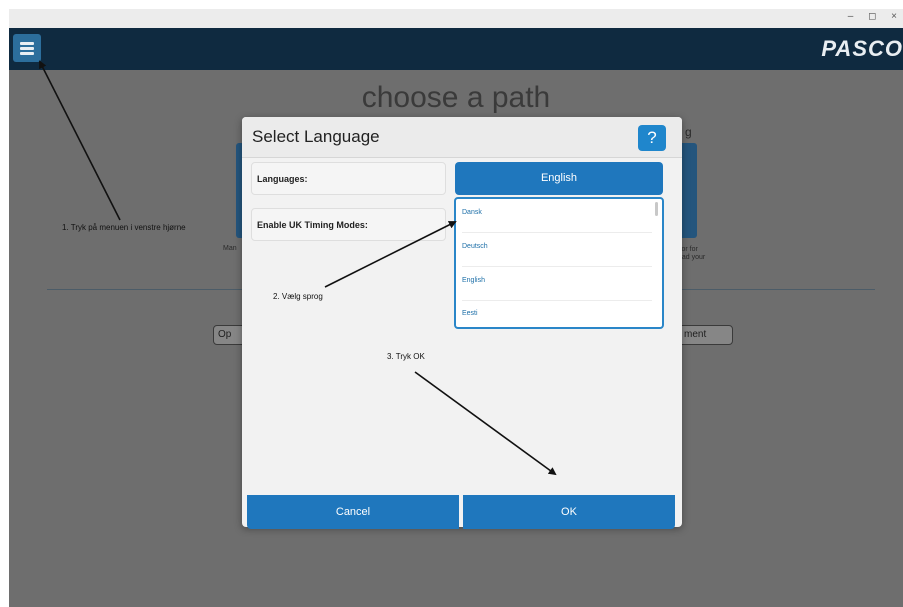  What do you see at coordinates (557, 284) in the screenshot?
I see `language-option: English` at bounding box center [557, 284].